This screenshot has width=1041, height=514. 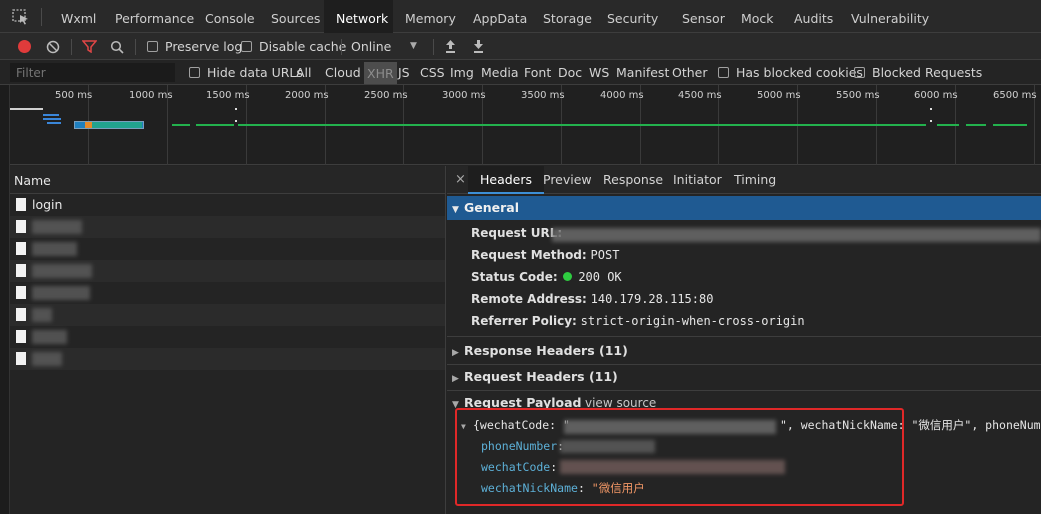 What do you see at coordinates (976, 125) in the screenshot?
I see `overview-line` at bounding box center [976, 125].